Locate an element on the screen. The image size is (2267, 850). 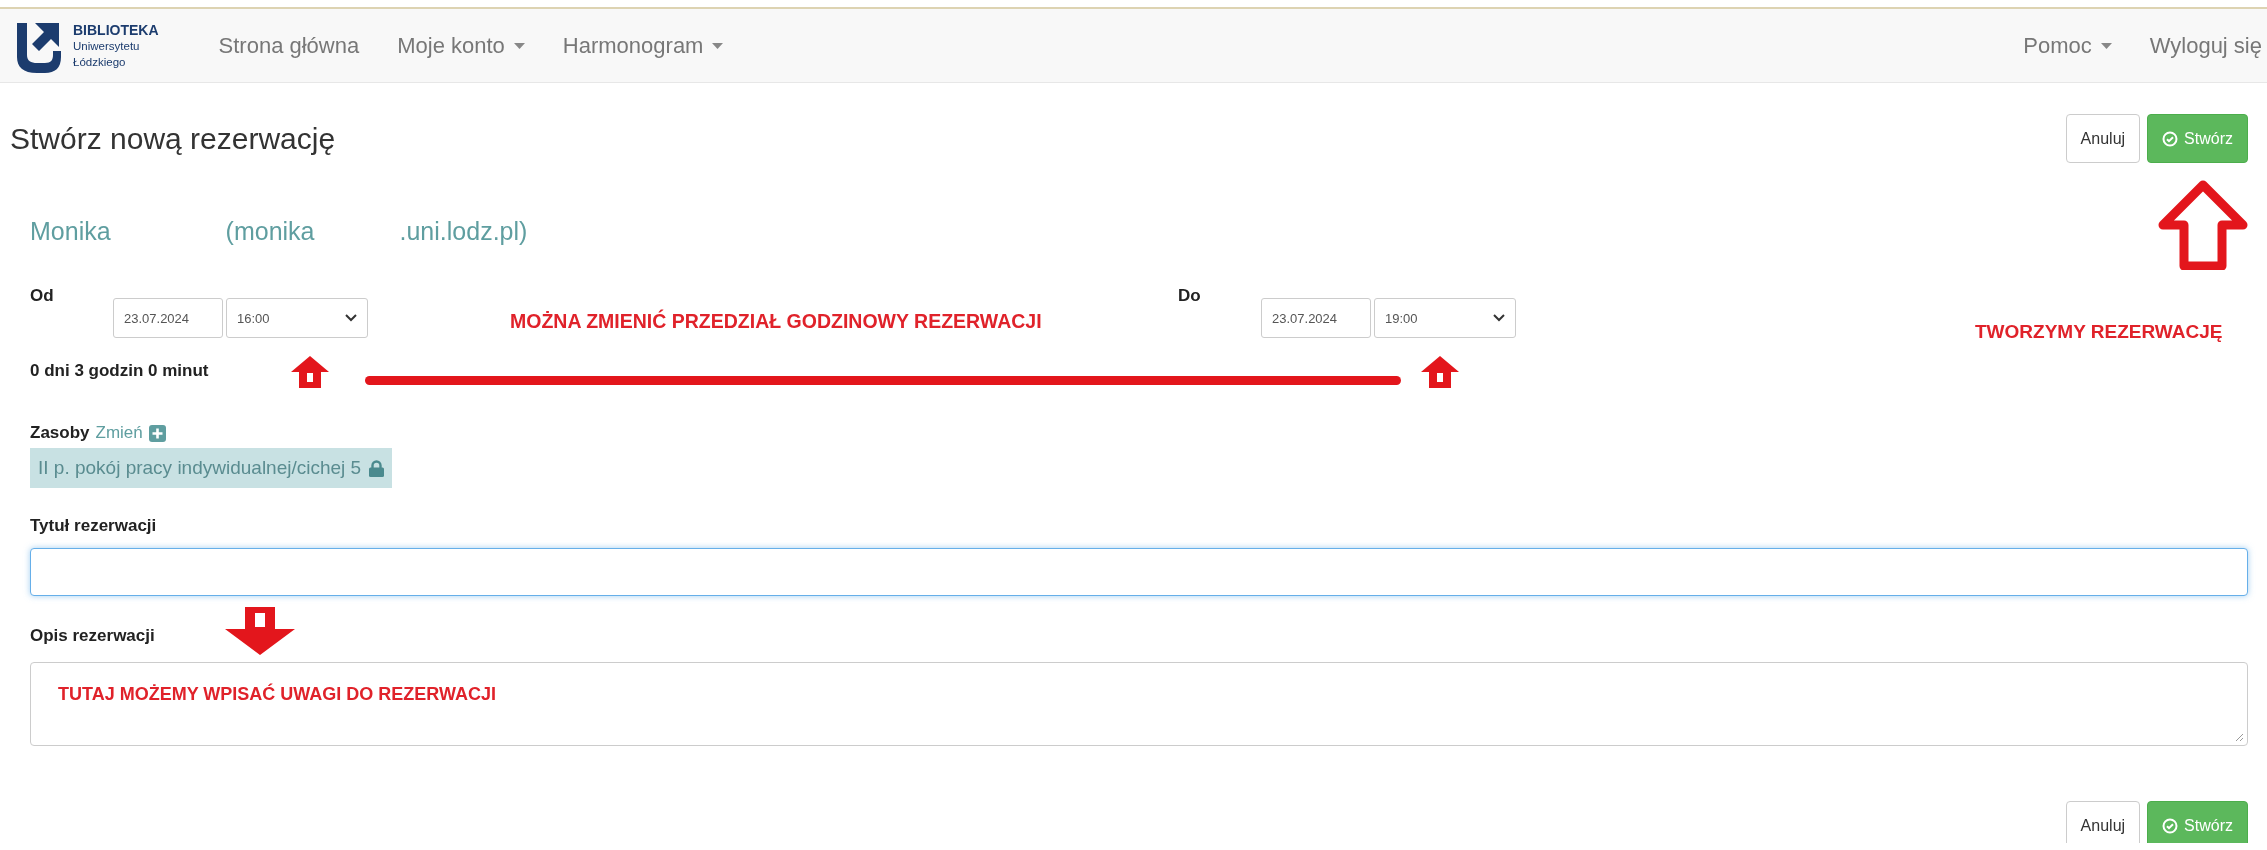
user-name-text: Monika is located at coordinates (70, 231).